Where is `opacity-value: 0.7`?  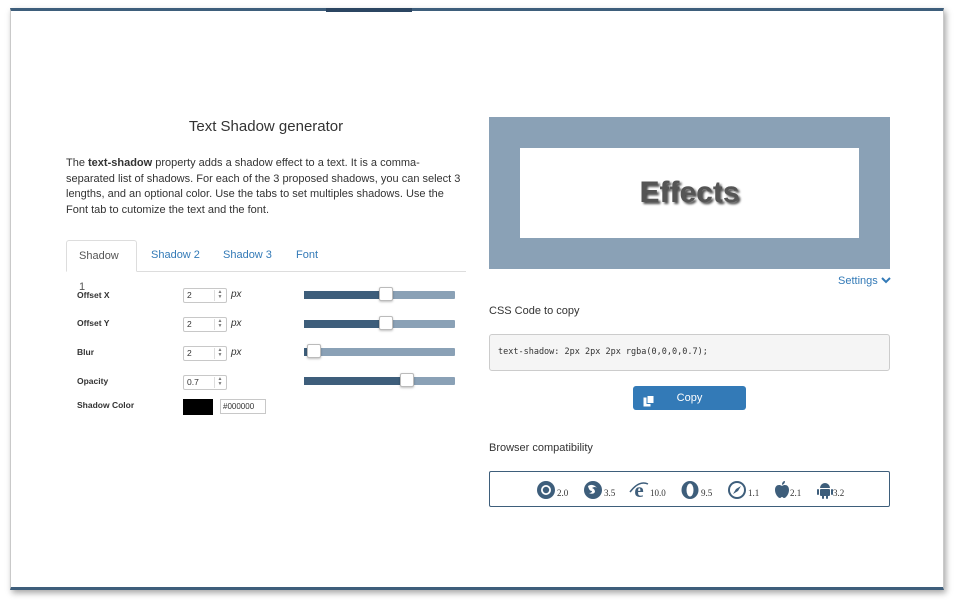
opacity-value: 0.7 is located at coordinates (193, 382).